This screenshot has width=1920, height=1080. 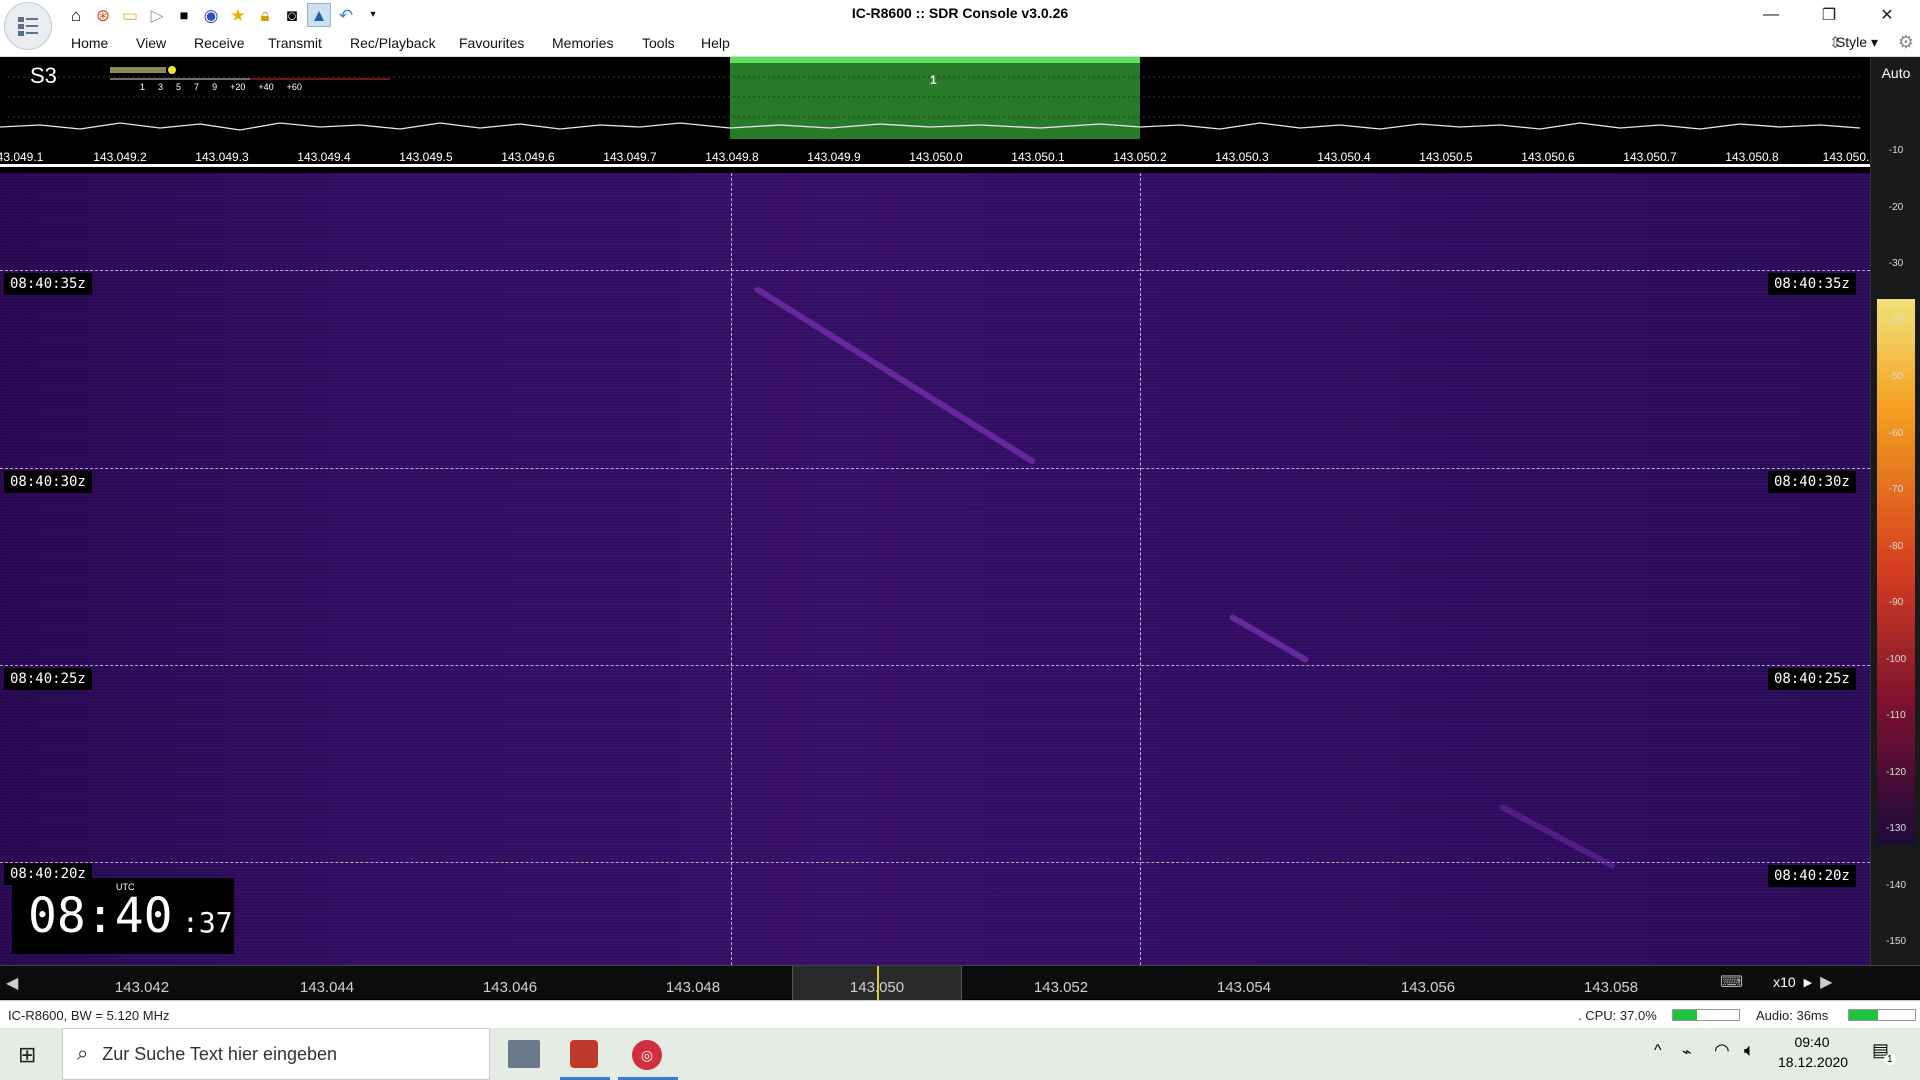 I want to click on menu-view: View, so click(x=151, y=43).